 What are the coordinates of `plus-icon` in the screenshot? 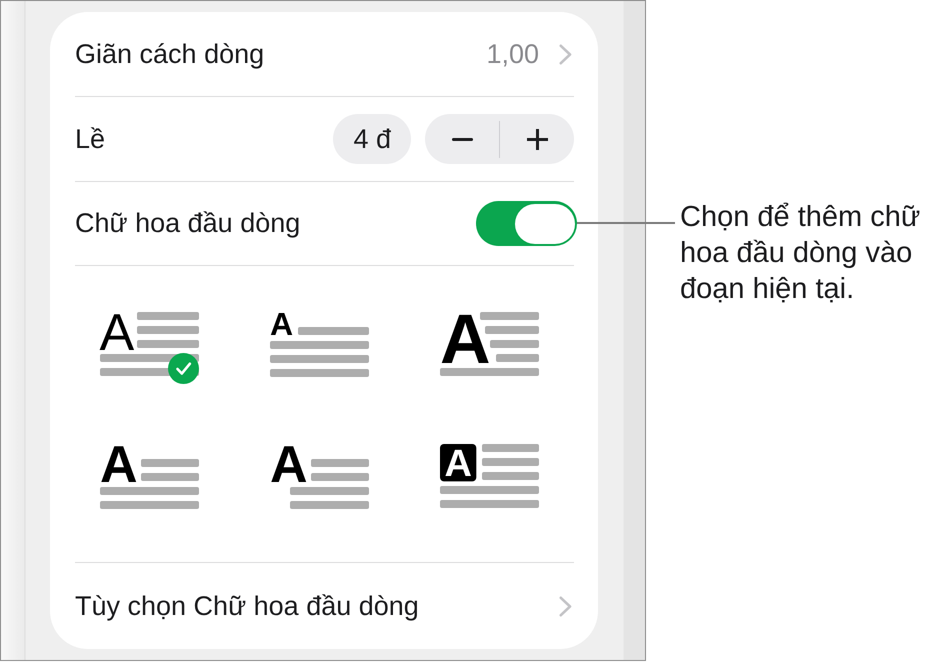 It's located at (537, 139).